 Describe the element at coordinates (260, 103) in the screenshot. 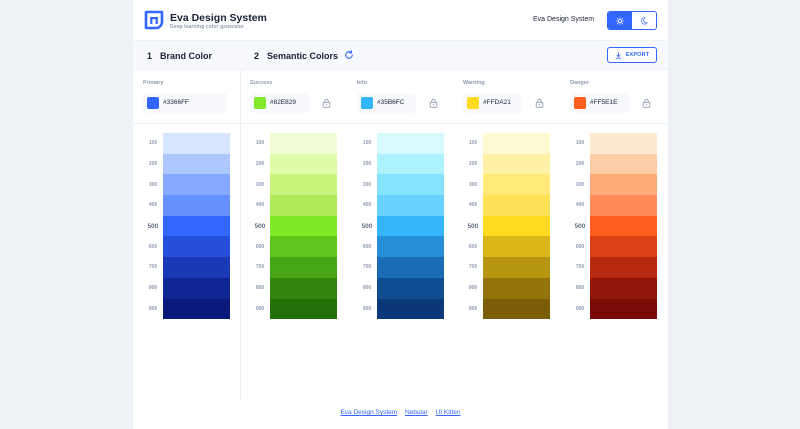

I see `success-swatch` at that location.